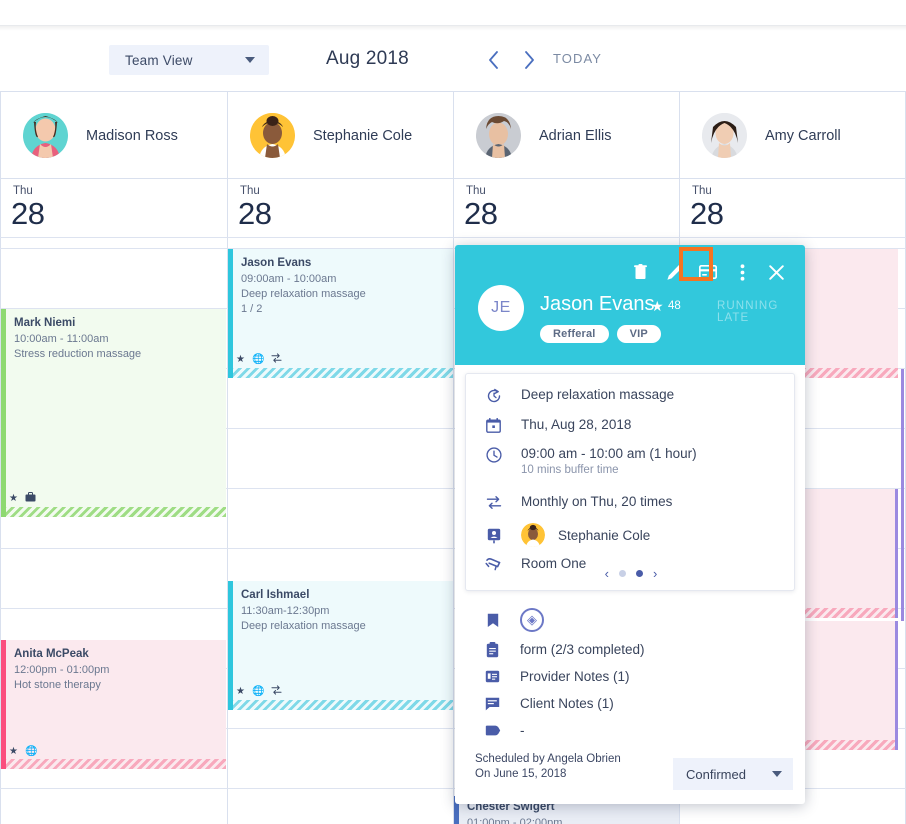  What do you see at coordinates (631, 502) in the screenshot?
I see `detail-row-recurrence: Monthly on Thu, 20 times` at bounding box center [631, 502].